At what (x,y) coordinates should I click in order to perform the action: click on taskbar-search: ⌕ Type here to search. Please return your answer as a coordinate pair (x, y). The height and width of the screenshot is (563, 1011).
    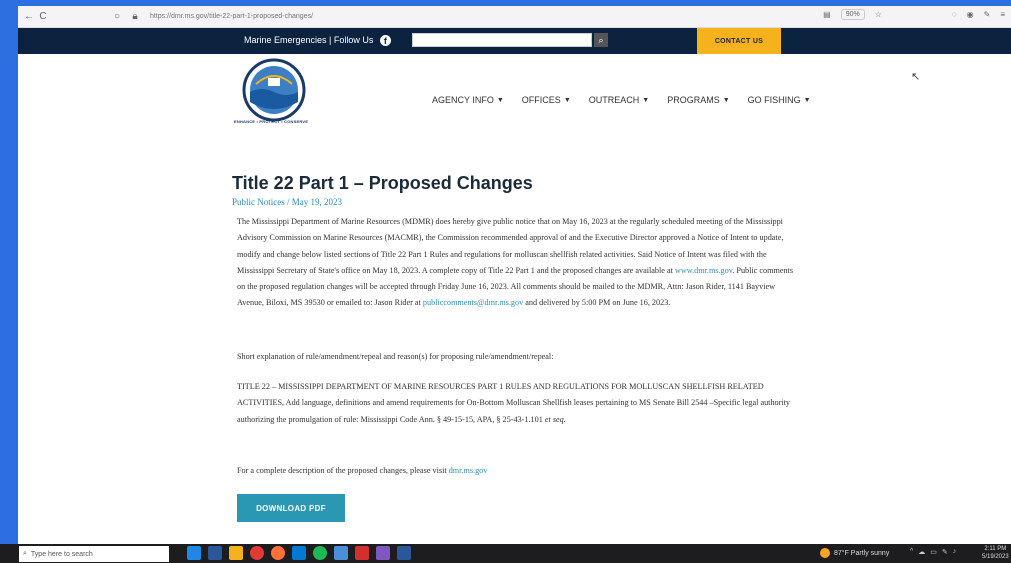
    Looking at the image, I should click on (94, 554).